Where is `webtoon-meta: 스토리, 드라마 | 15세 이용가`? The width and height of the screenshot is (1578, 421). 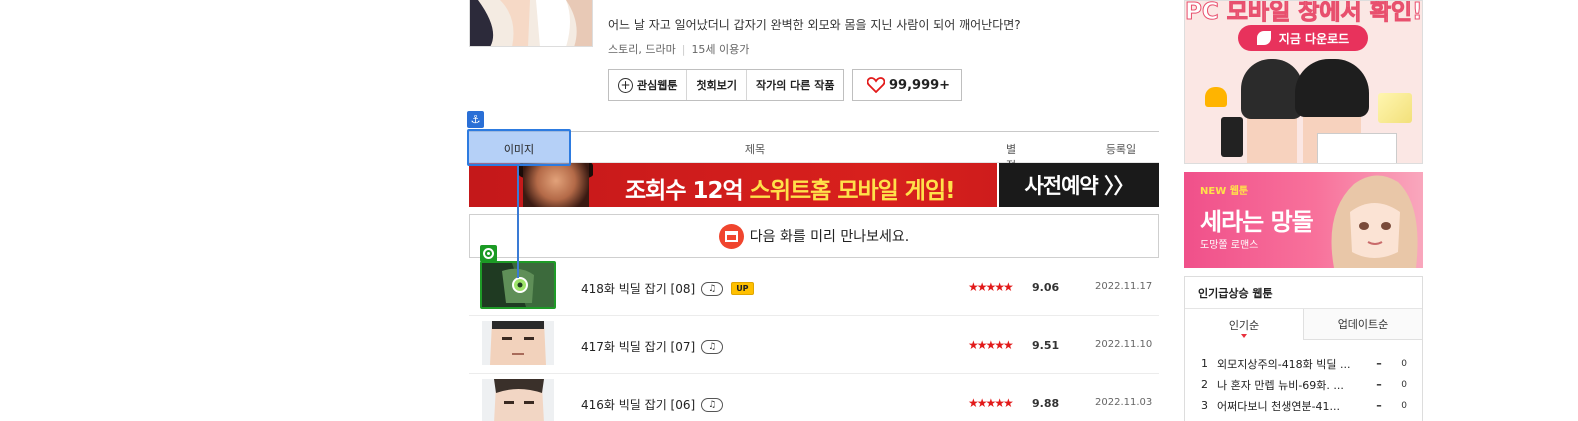 webtoon-meta: 스토리, 드라마 | 15세 이용가 is located at coordinates (678, 49).